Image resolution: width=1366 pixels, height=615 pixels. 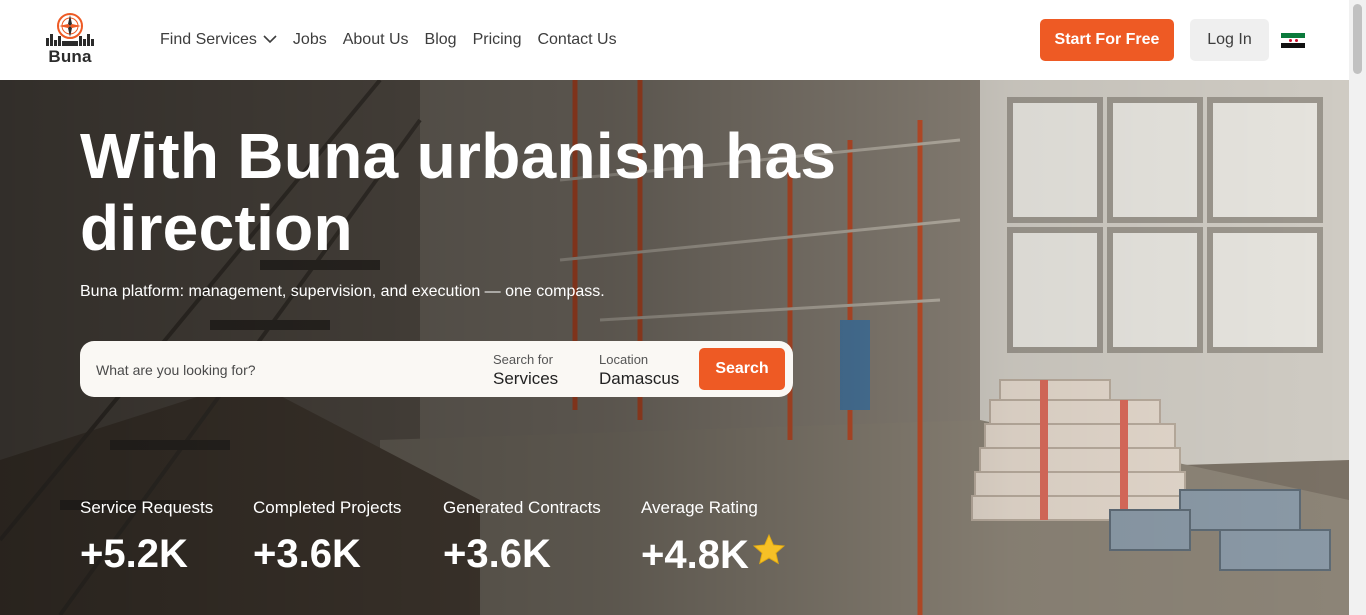 I want to click on star-icon, so click(x=769, y=555).